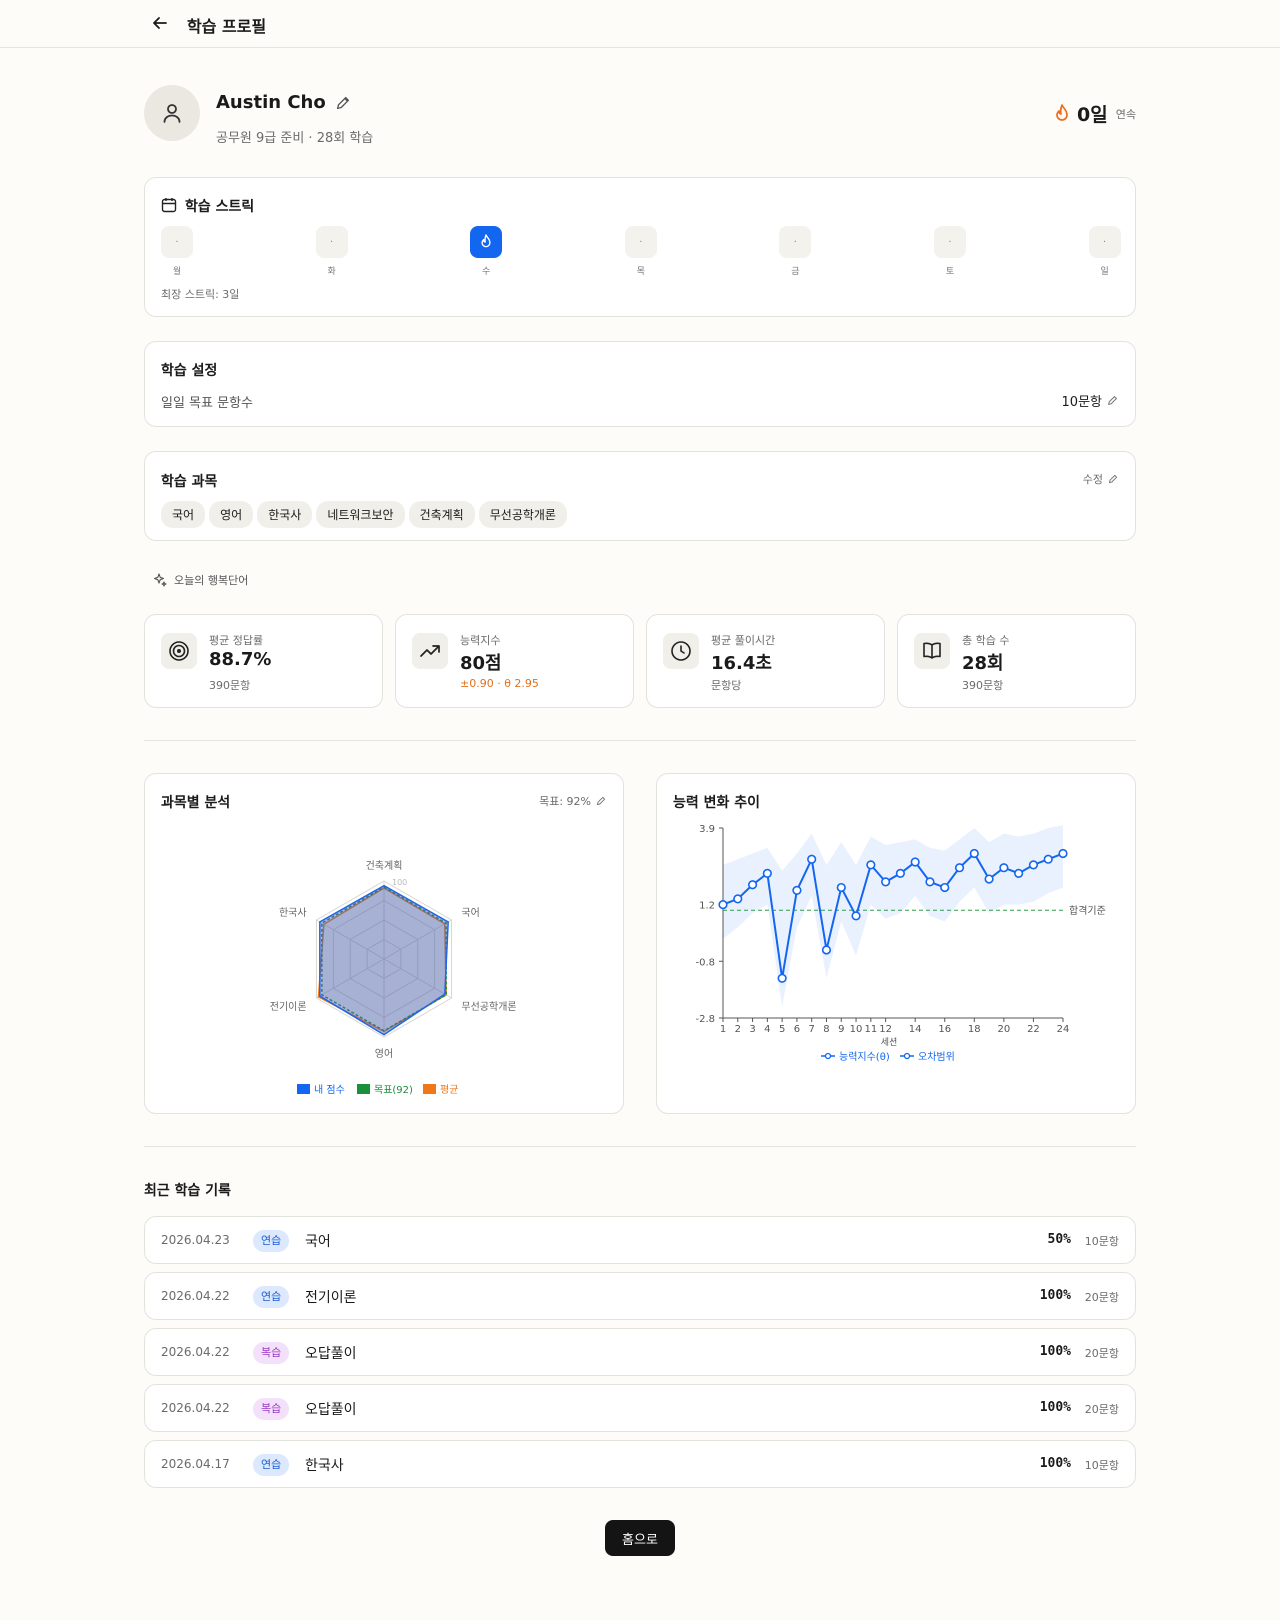  What do you see at coordinates (271, 102) in the screenshot?
I see `profile-name: Austin Cho` at bounding box center [271, 102].